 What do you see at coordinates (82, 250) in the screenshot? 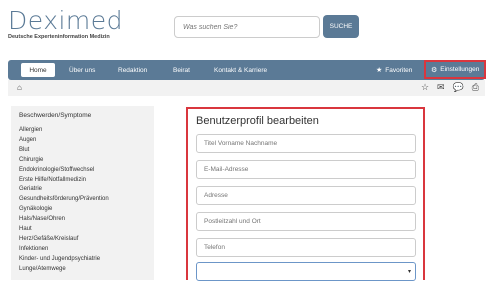
I see `sidebar-item: Infektionen` at bounding box center [82, 250].